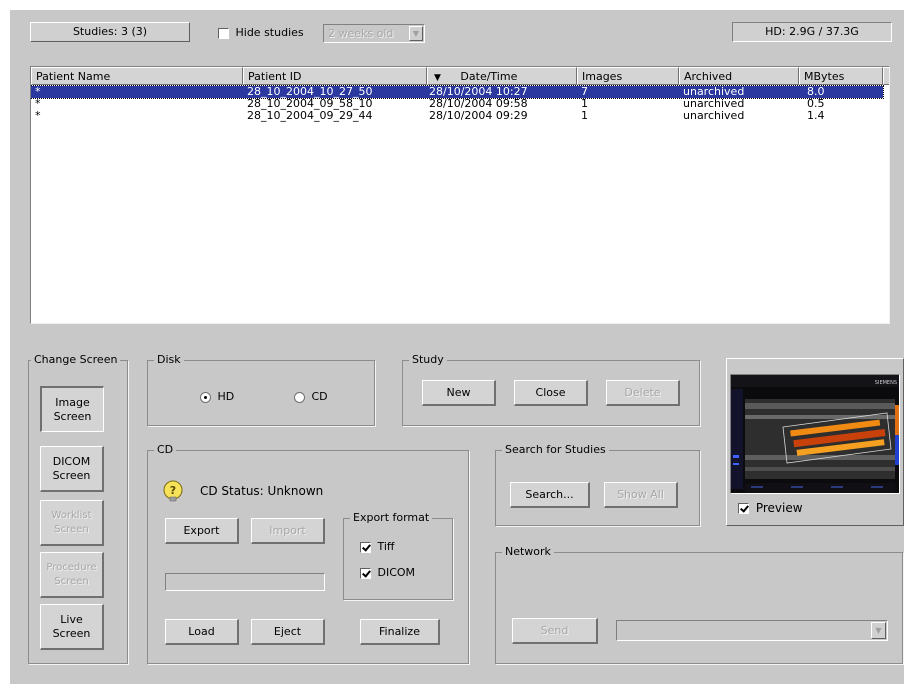  Describe the element at coordinates (628, 76) in the screenshot. I see `column-header-images: Images` at that location.